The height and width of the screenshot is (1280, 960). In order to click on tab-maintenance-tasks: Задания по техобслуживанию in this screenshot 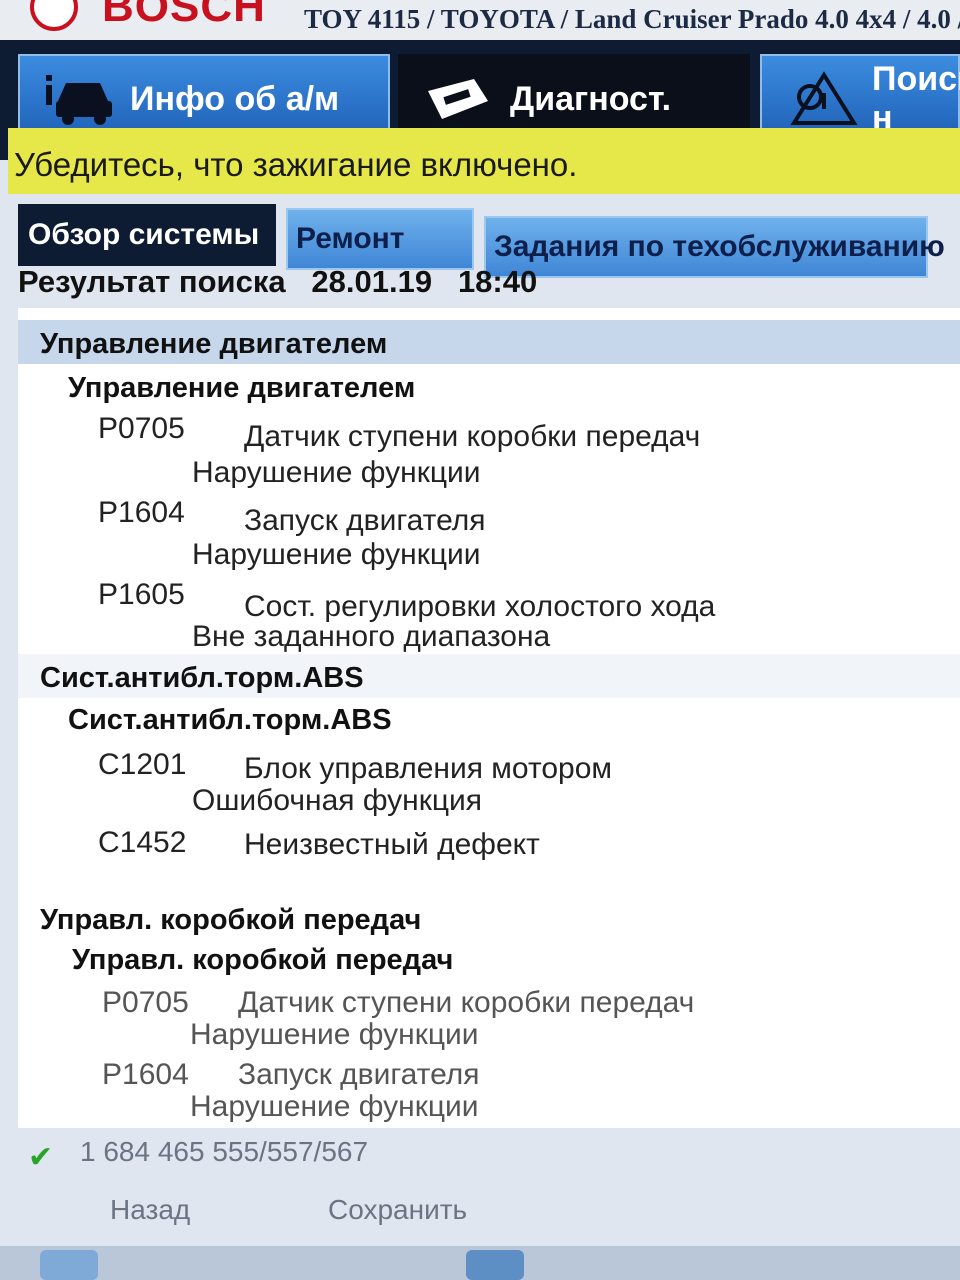, I will do `click(714, 247)`.